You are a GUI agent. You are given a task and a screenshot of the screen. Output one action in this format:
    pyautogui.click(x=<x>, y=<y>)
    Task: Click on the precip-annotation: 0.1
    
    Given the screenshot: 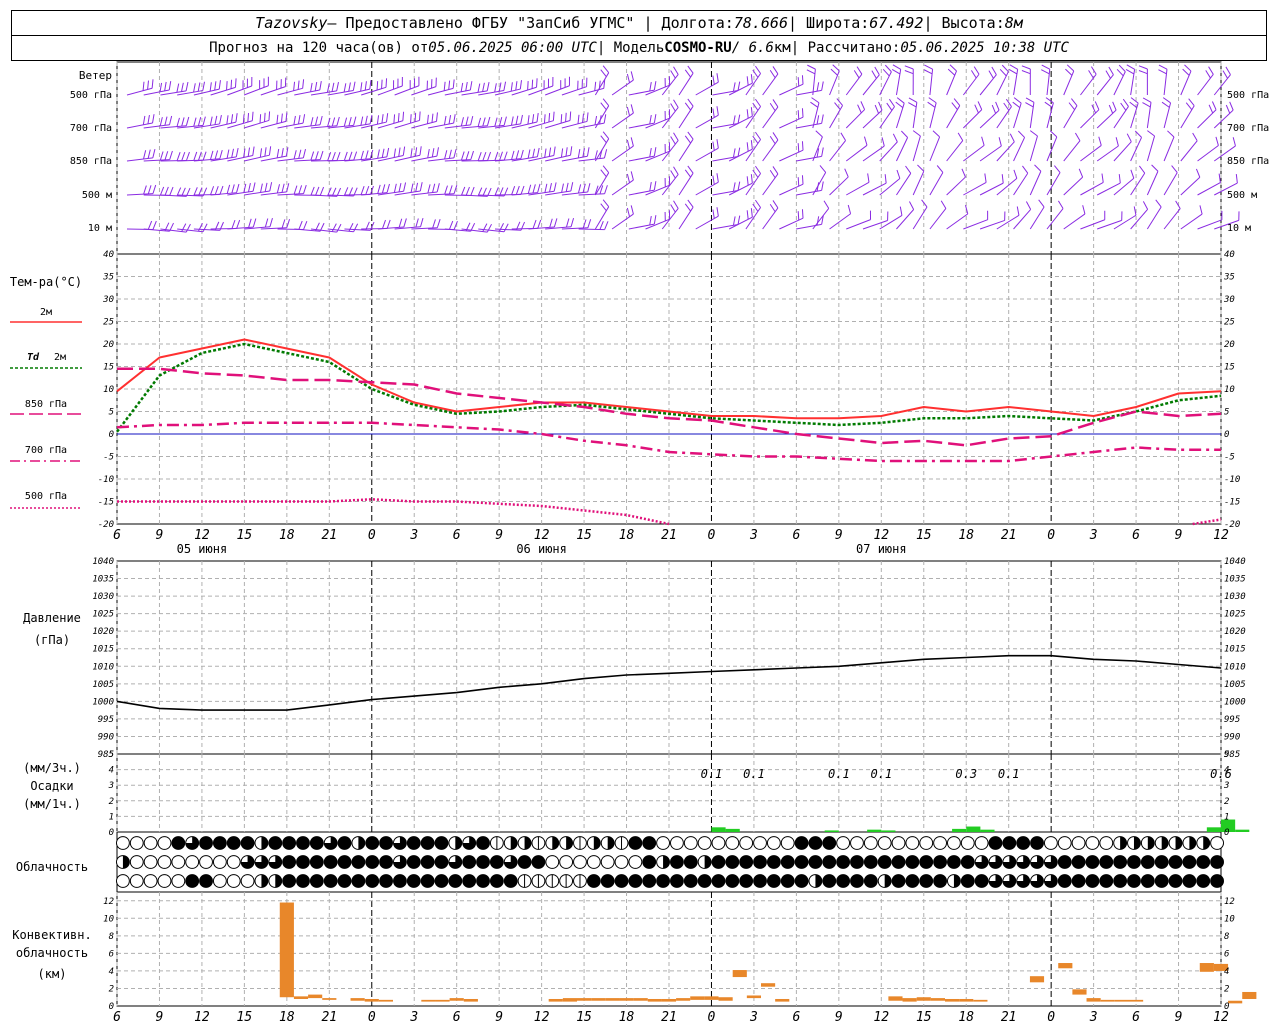 What is the action you would take?
    pyautogui.click(x=839, y=774)
    